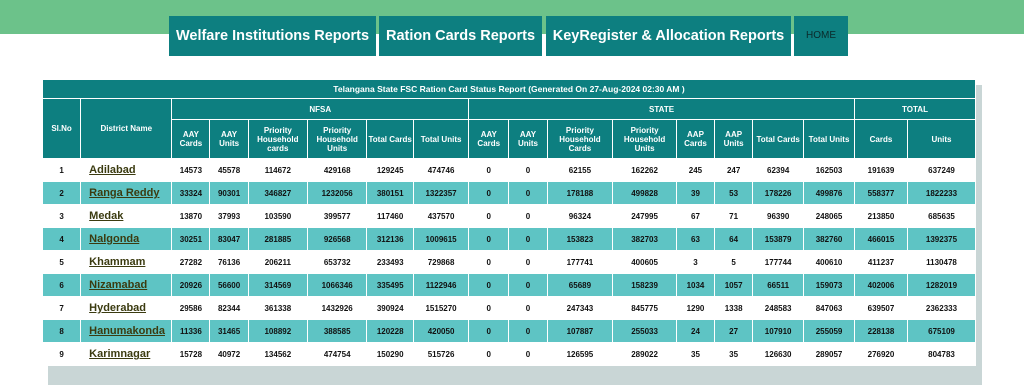  What do you see at coordinates (734, 308) in the screenshot?
I see `row-value-cell: 1338` at bounding box center [734, 308].